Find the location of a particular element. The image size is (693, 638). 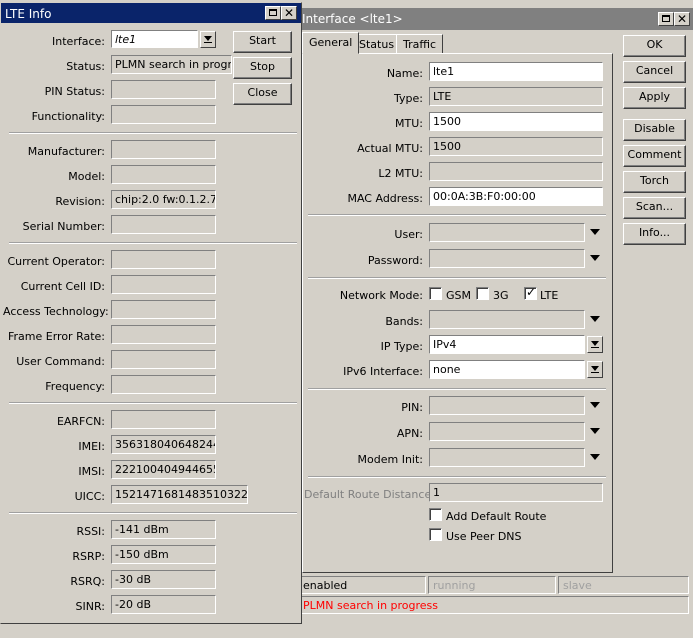

password-label: Password: is located at coordinates (395, 260).